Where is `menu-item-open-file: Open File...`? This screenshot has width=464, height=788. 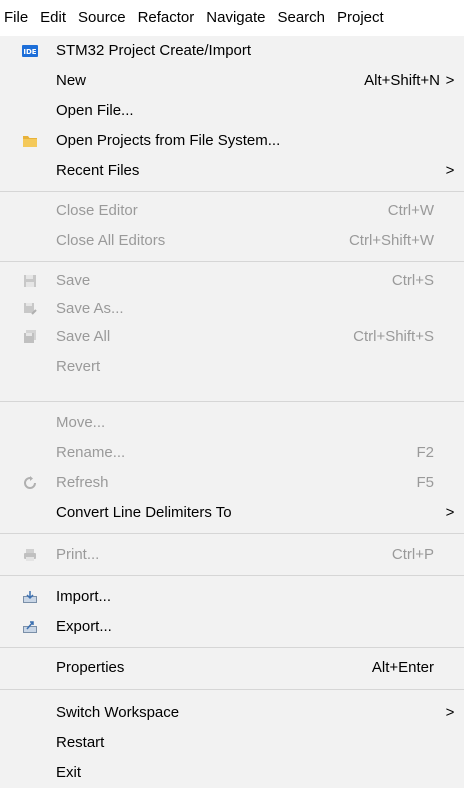 menu-item-open-file: Open File... is located at coordinates (232, 111).